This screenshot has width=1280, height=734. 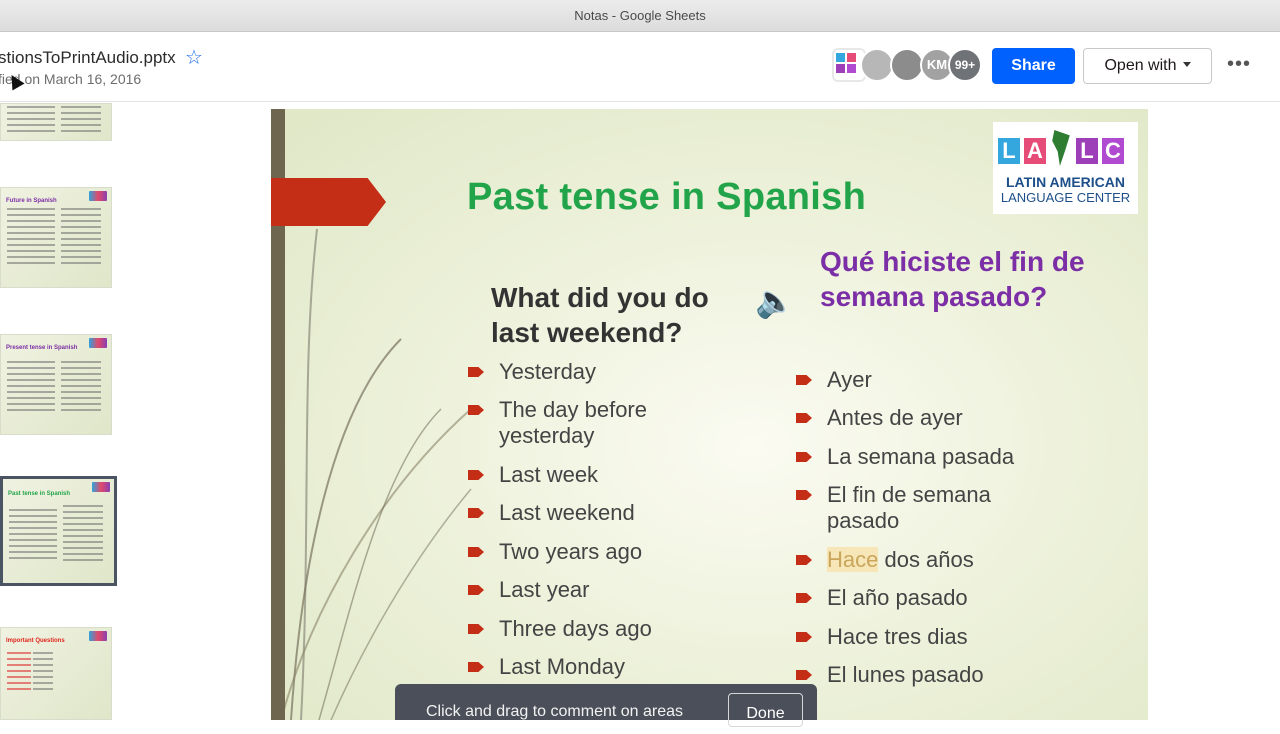 What do you see at coordinates (529, 590) in the screenshot?
I see `list-item: Last year` at bounding box center [529, 590].